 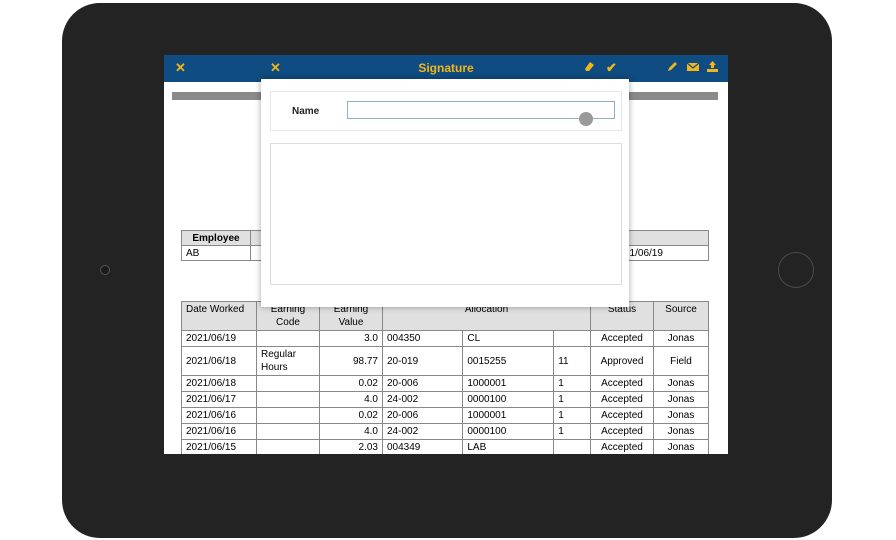 What do you see at coordinates (422, 446) in the screenshot?
I see `cell-a1: 004349` at bounding box center [422, 446].